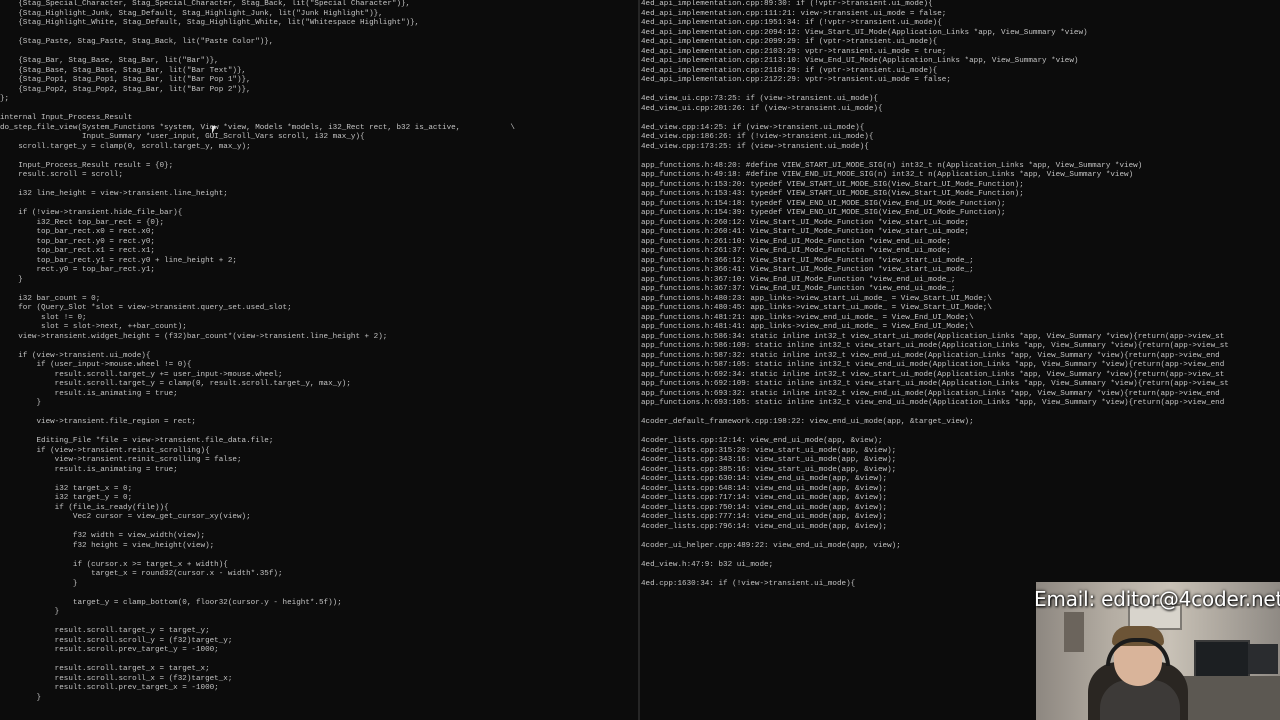 The image size is (1280, 720). Describe the element at coordinates (319, 366) in the screenshot. I see `code-line: if (user_input->mouse.wheel != 0){` at that location.